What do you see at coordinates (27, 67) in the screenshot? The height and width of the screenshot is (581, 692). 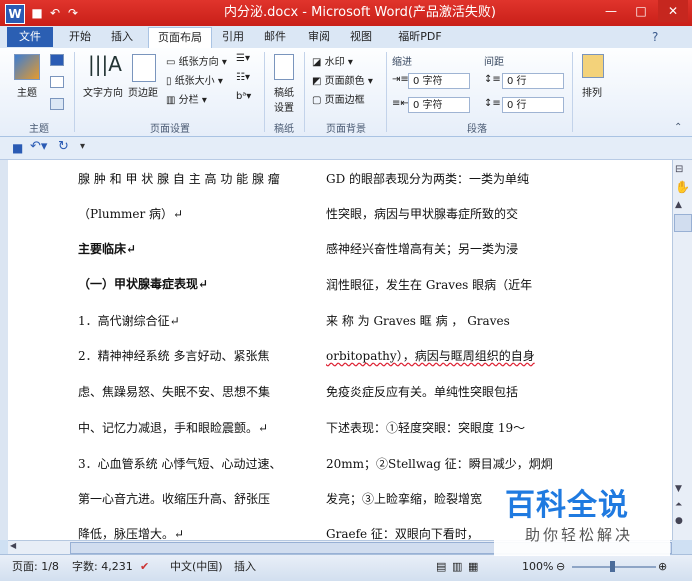 I see `theme-icon` at bounding box center [27, 67].